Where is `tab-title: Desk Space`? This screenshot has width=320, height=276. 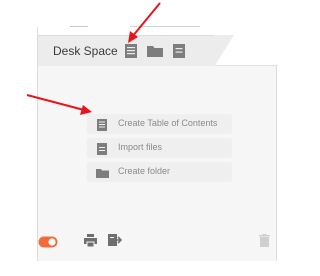 tab-title: Desk Space is located at coordinates (85, 51).